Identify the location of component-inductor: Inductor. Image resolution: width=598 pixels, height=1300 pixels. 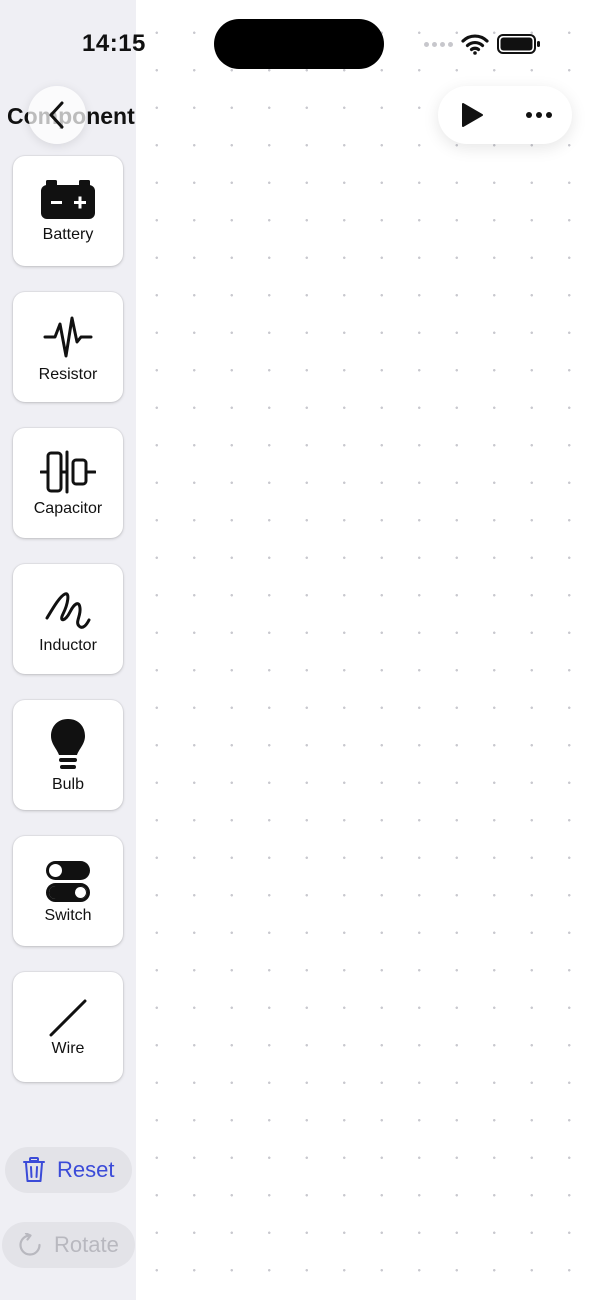
(68, 619).